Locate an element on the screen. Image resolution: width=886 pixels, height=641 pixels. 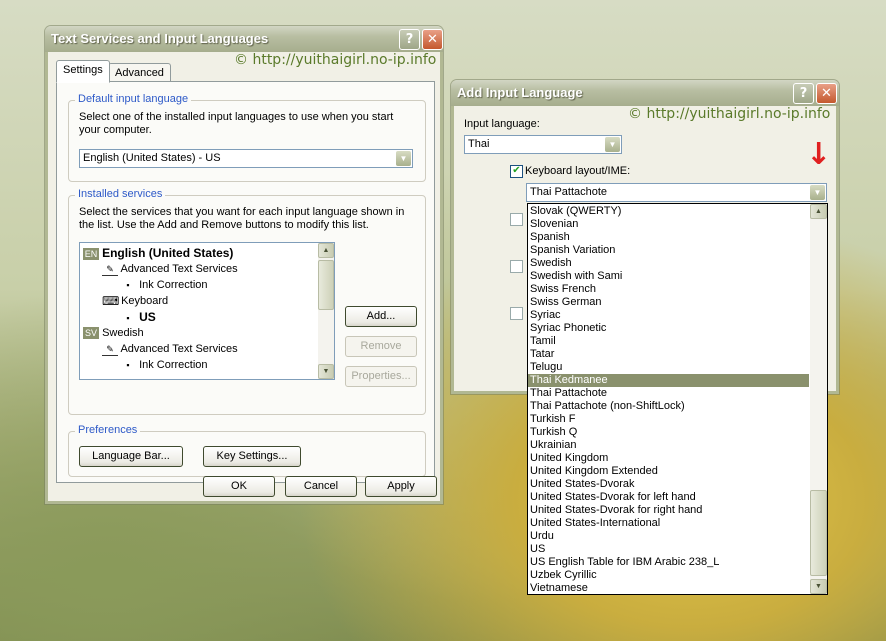
dropdown-option: Uzbek Cyrillic is located at coordinates (668, 575).